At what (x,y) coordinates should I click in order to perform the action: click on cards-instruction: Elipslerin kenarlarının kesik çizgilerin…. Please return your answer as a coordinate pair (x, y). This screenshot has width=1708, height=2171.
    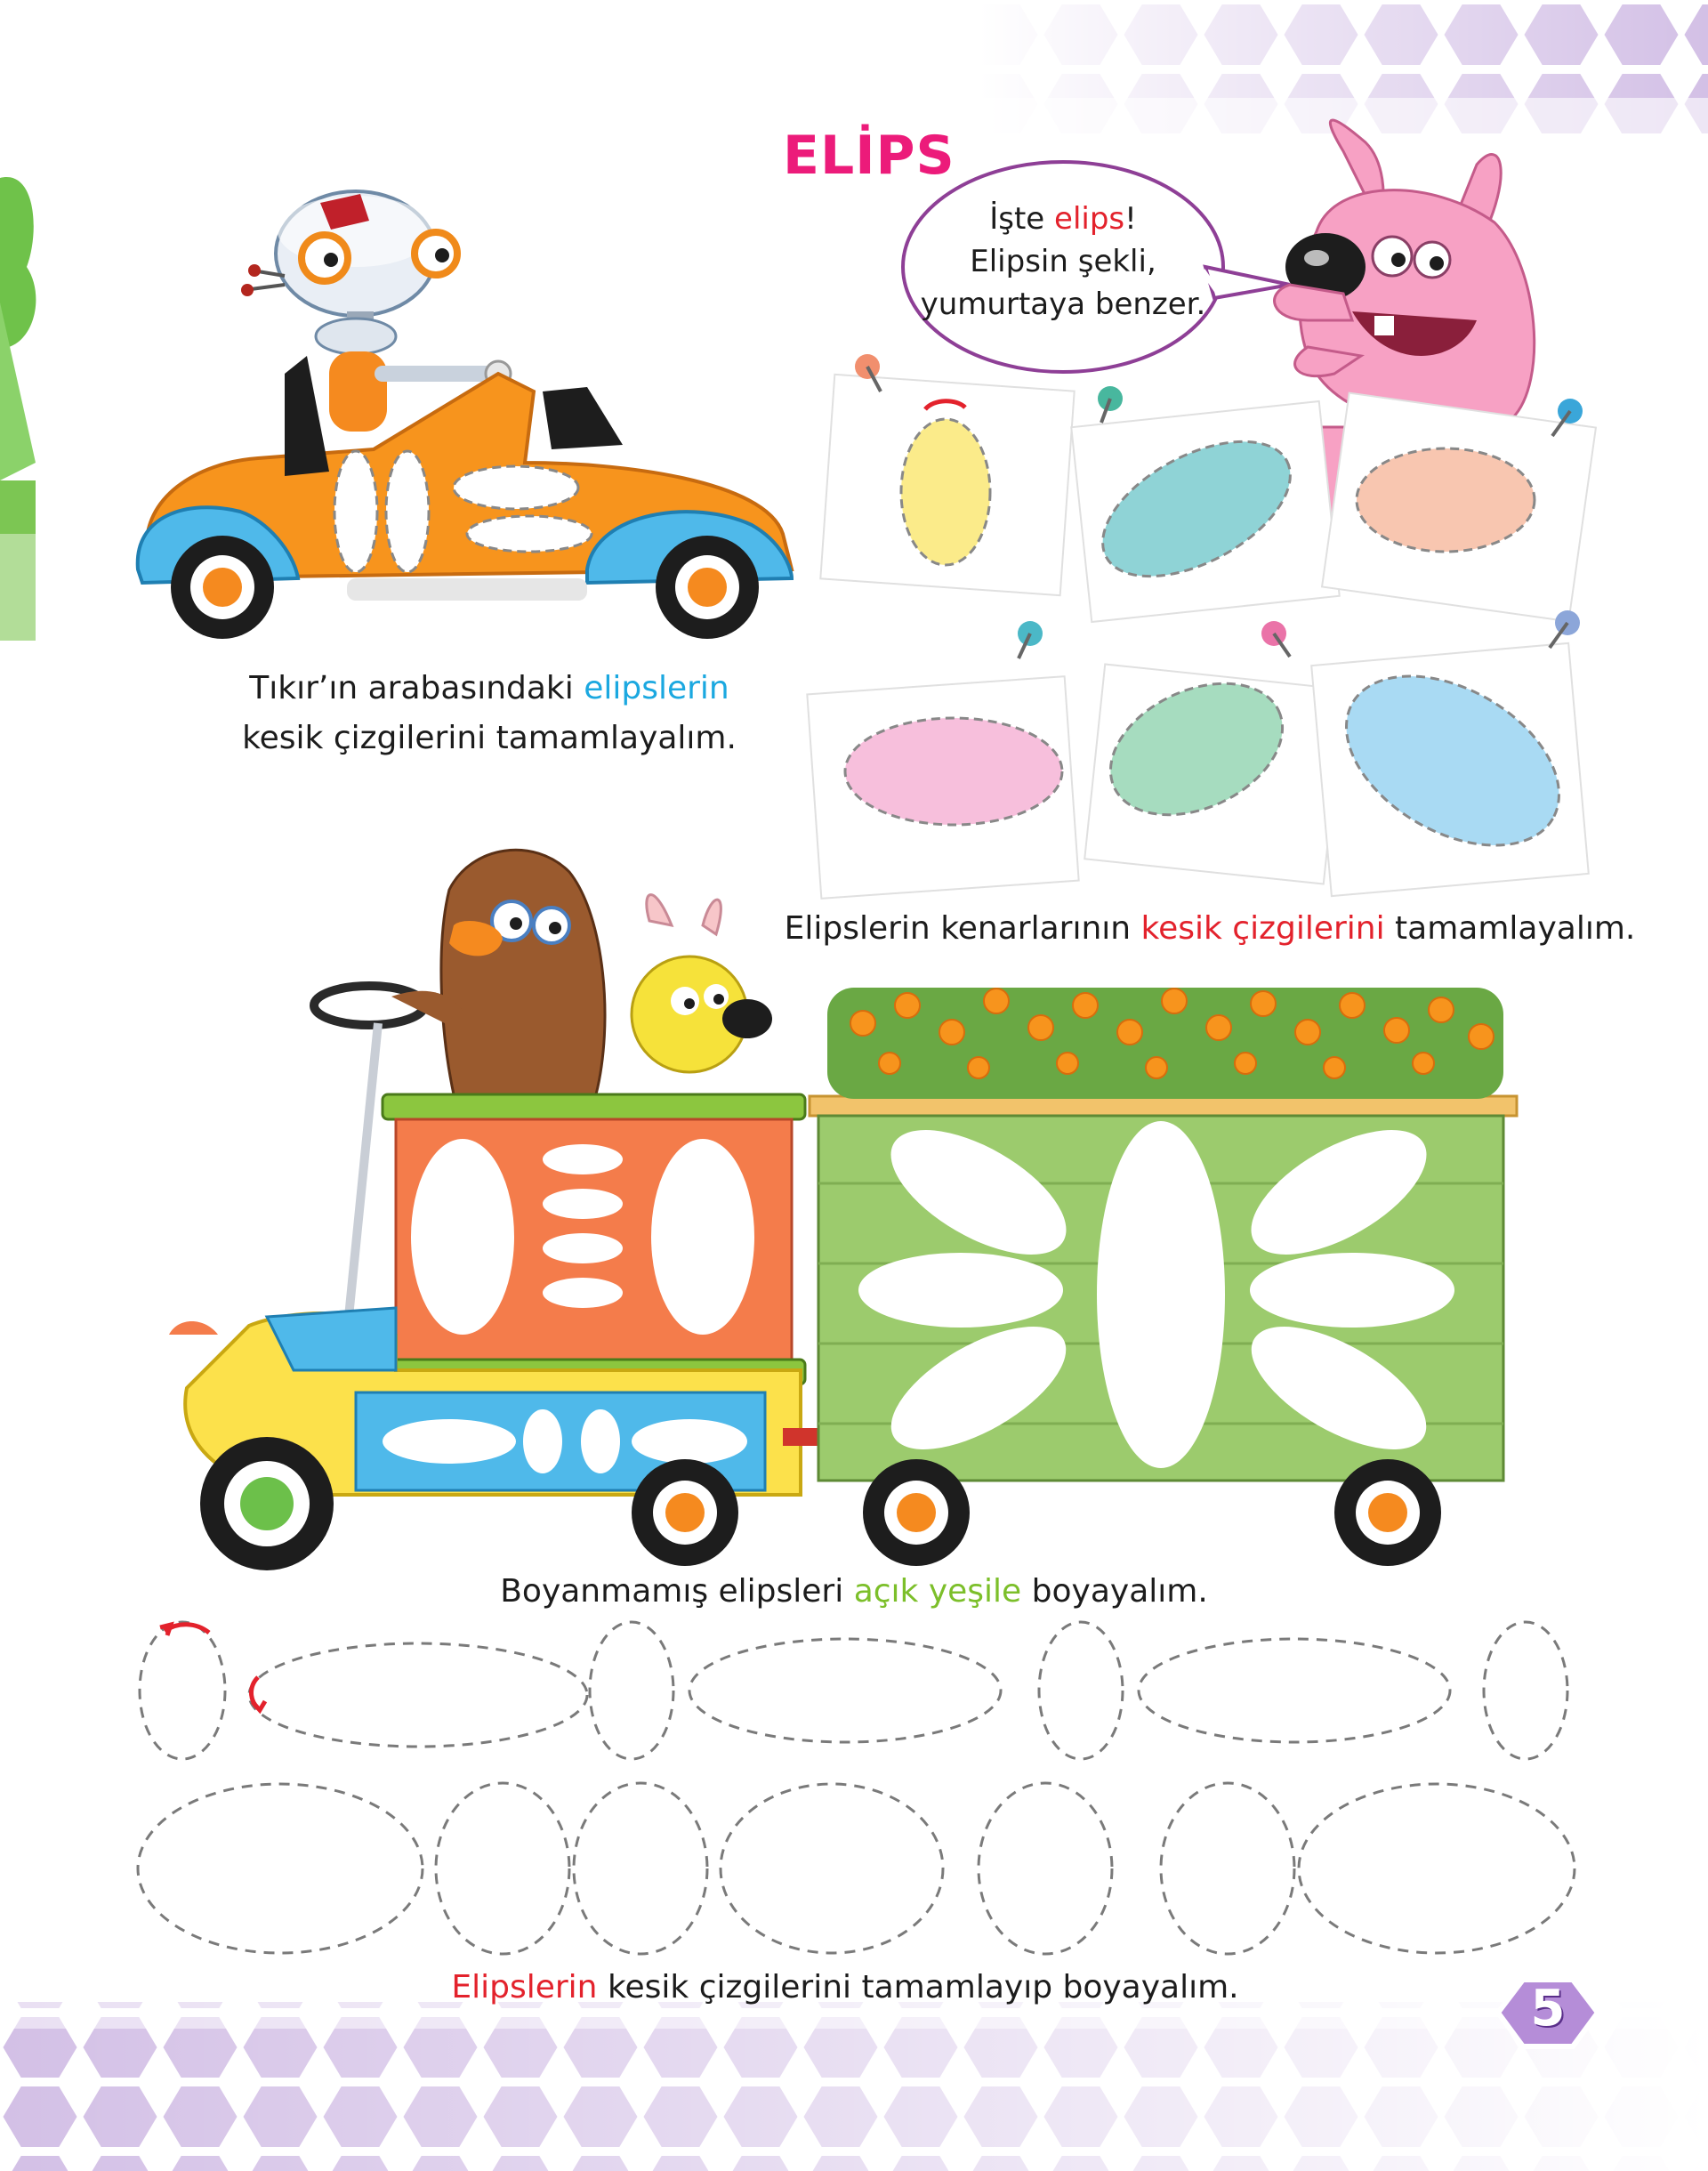
    Looking at the image, I should click on (1210, 928).